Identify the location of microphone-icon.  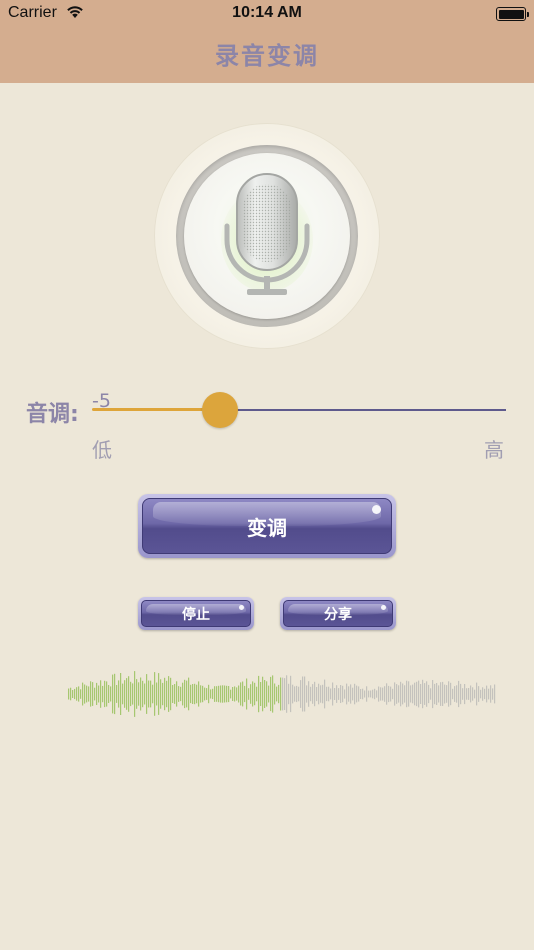
(267, 235).